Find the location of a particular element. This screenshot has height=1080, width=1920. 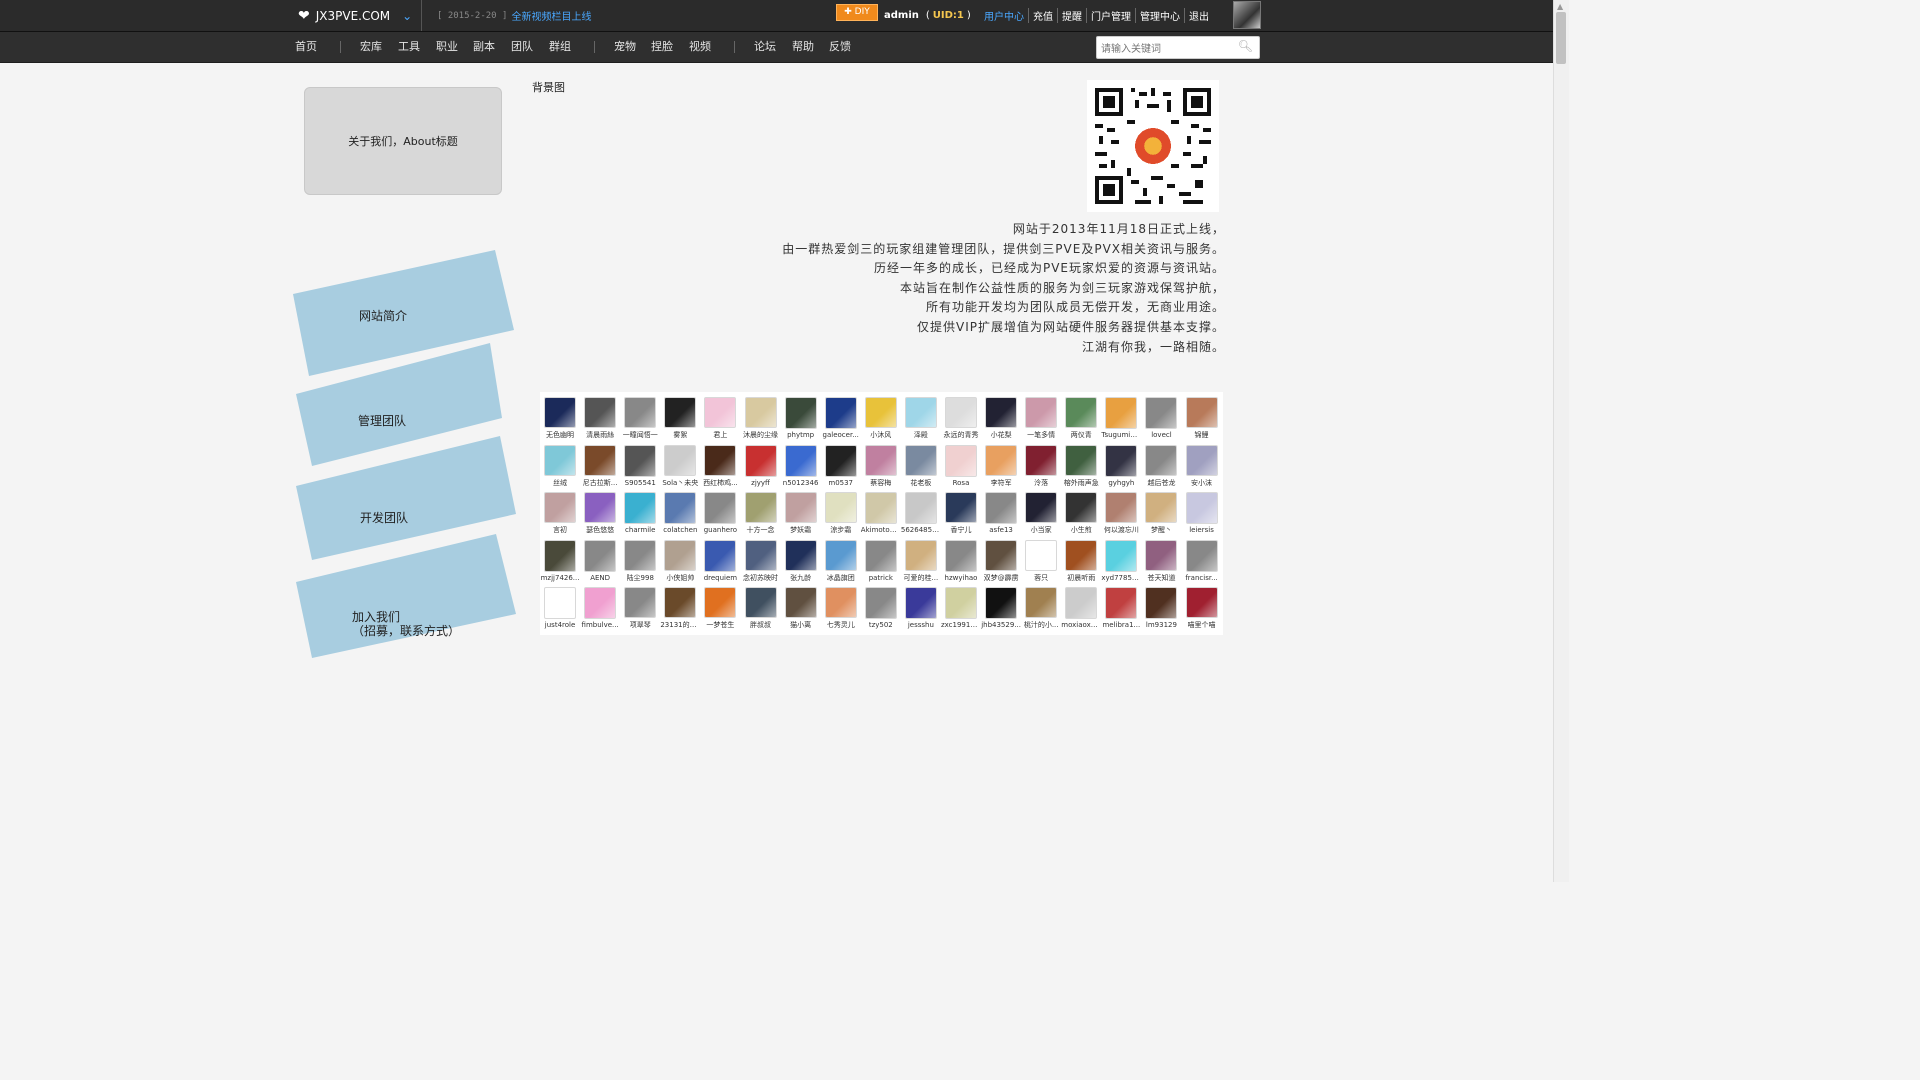

member-item: colatchen is located at coordinates (680, 511).